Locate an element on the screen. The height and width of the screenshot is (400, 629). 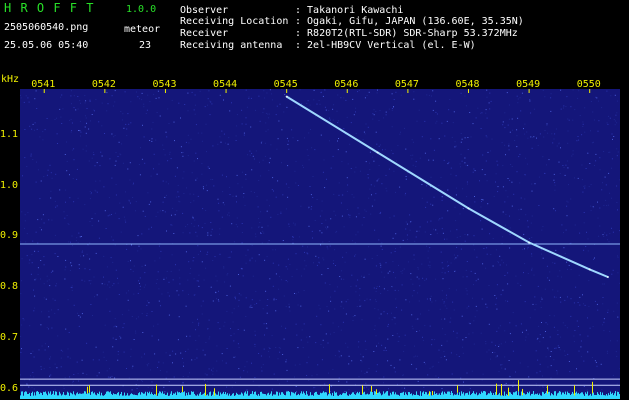
app-title: H R O F F T is located at coordinates (49, 8).